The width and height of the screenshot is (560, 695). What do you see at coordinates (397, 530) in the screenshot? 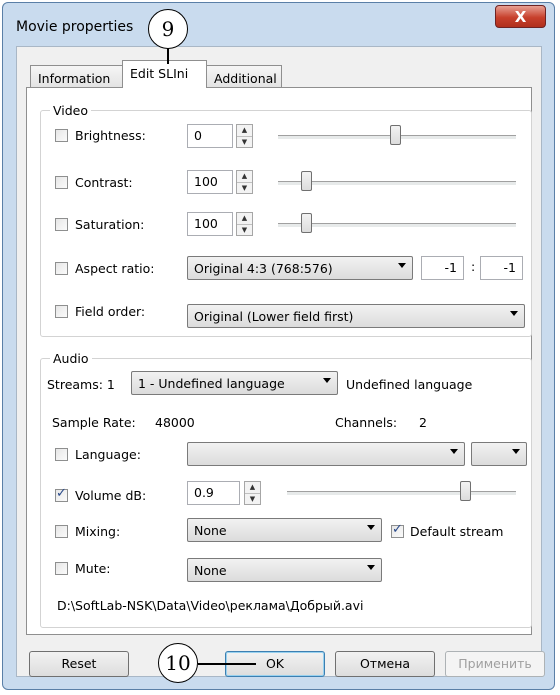
I see `default-stream-checkbox` at bounding box center [397, 530].